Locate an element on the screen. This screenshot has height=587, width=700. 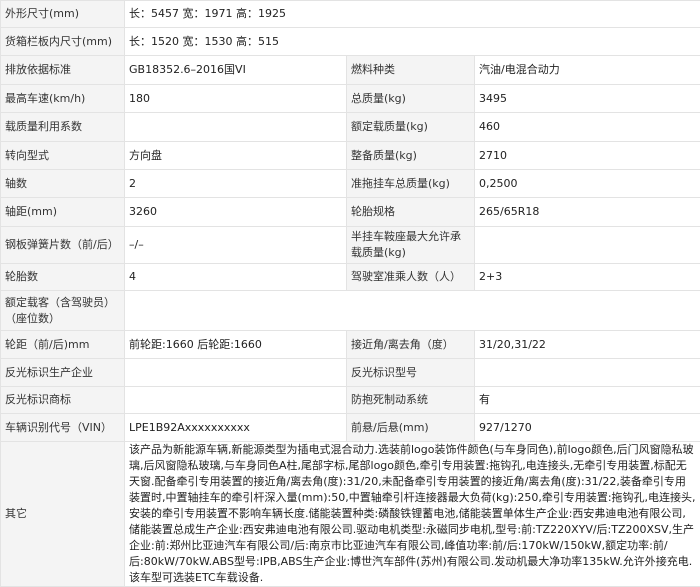
label-saddle-load: 半挂车鞍座最大允许承载质量(kg) is located at coordinates (411, 245).